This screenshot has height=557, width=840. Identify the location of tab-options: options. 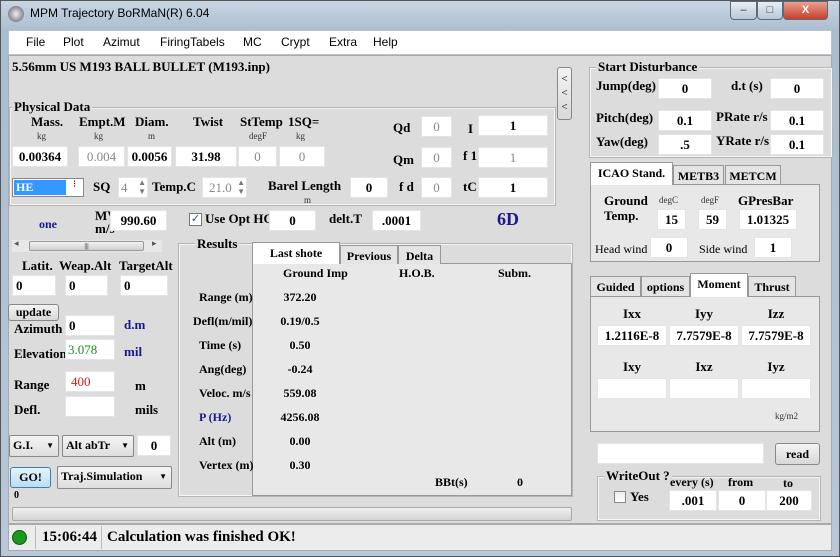
(665, 286).